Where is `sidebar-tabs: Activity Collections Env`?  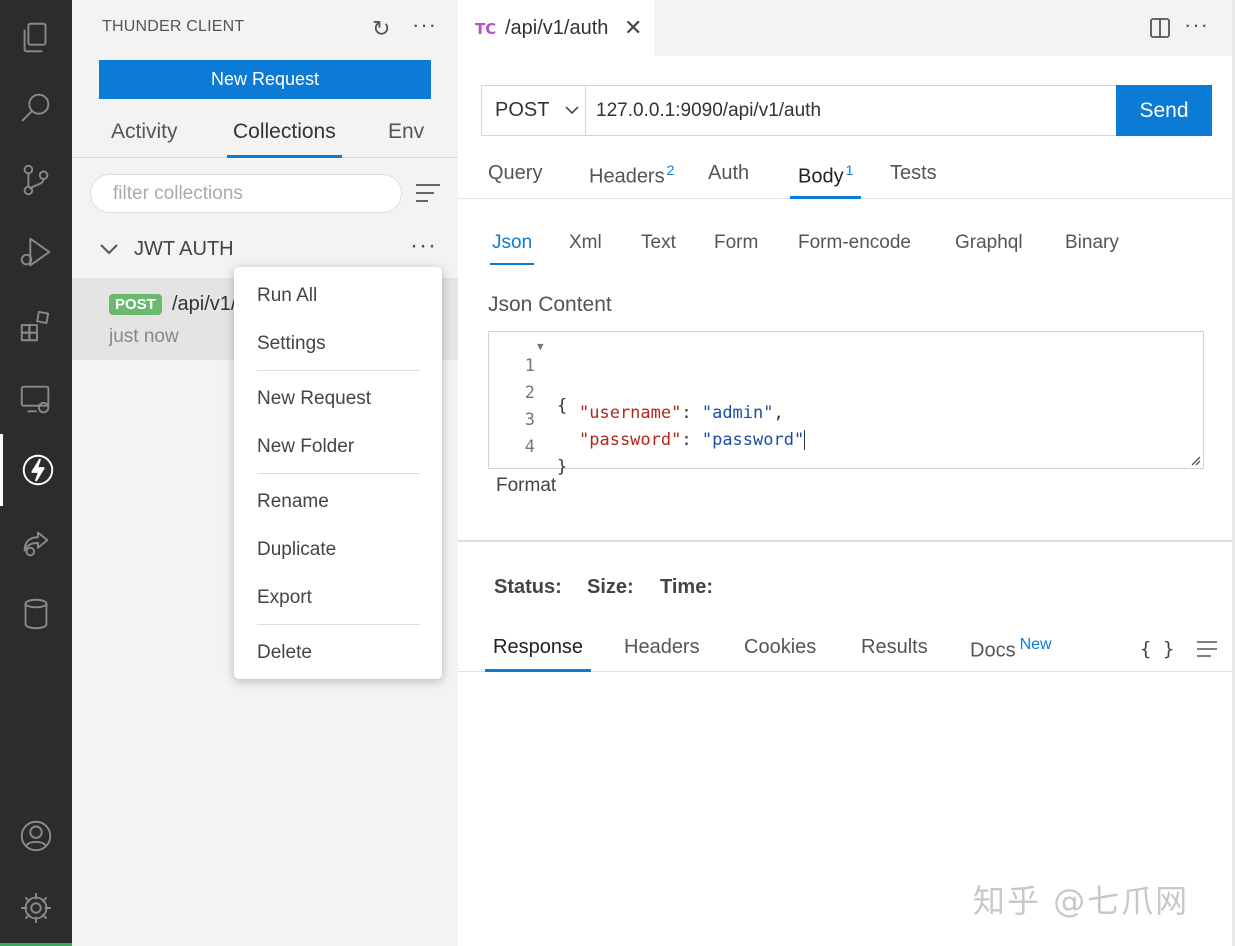
sidebar-tabs: Activity Collections Env is located at coordinates (265, 135).